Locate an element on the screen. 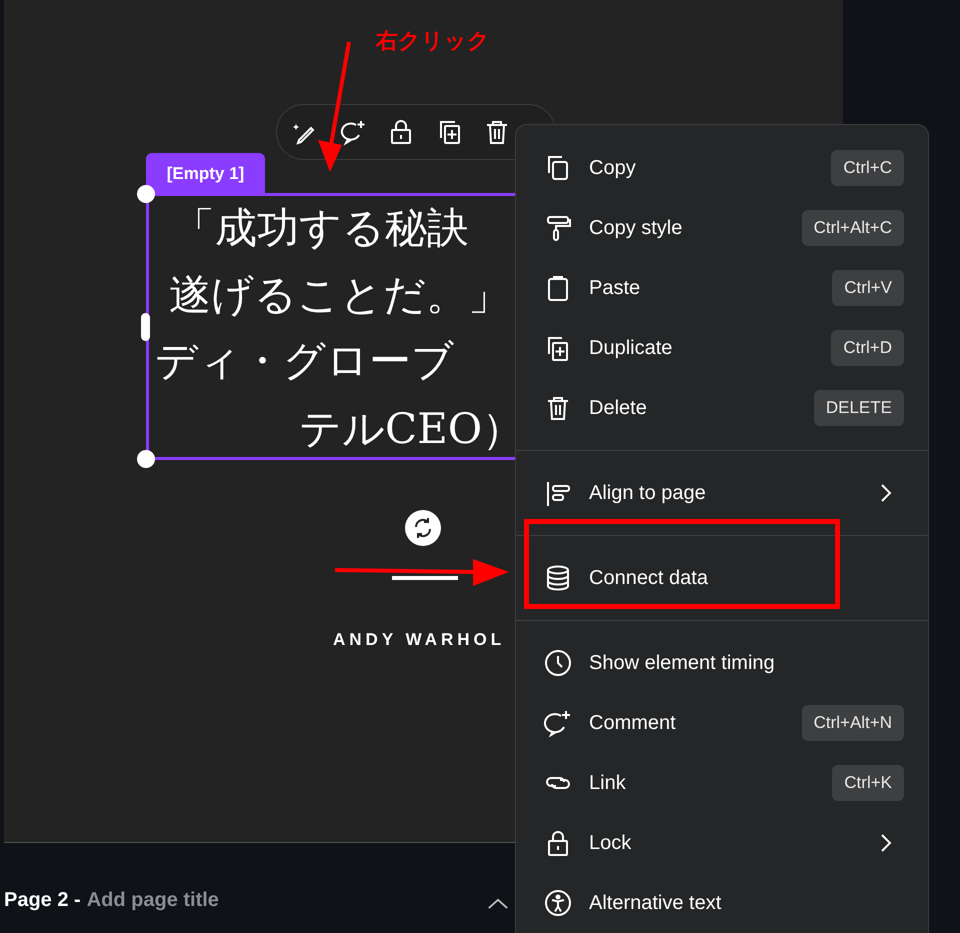  shortcut-badge: Ctrl+V is located at coordinates (868, 288).